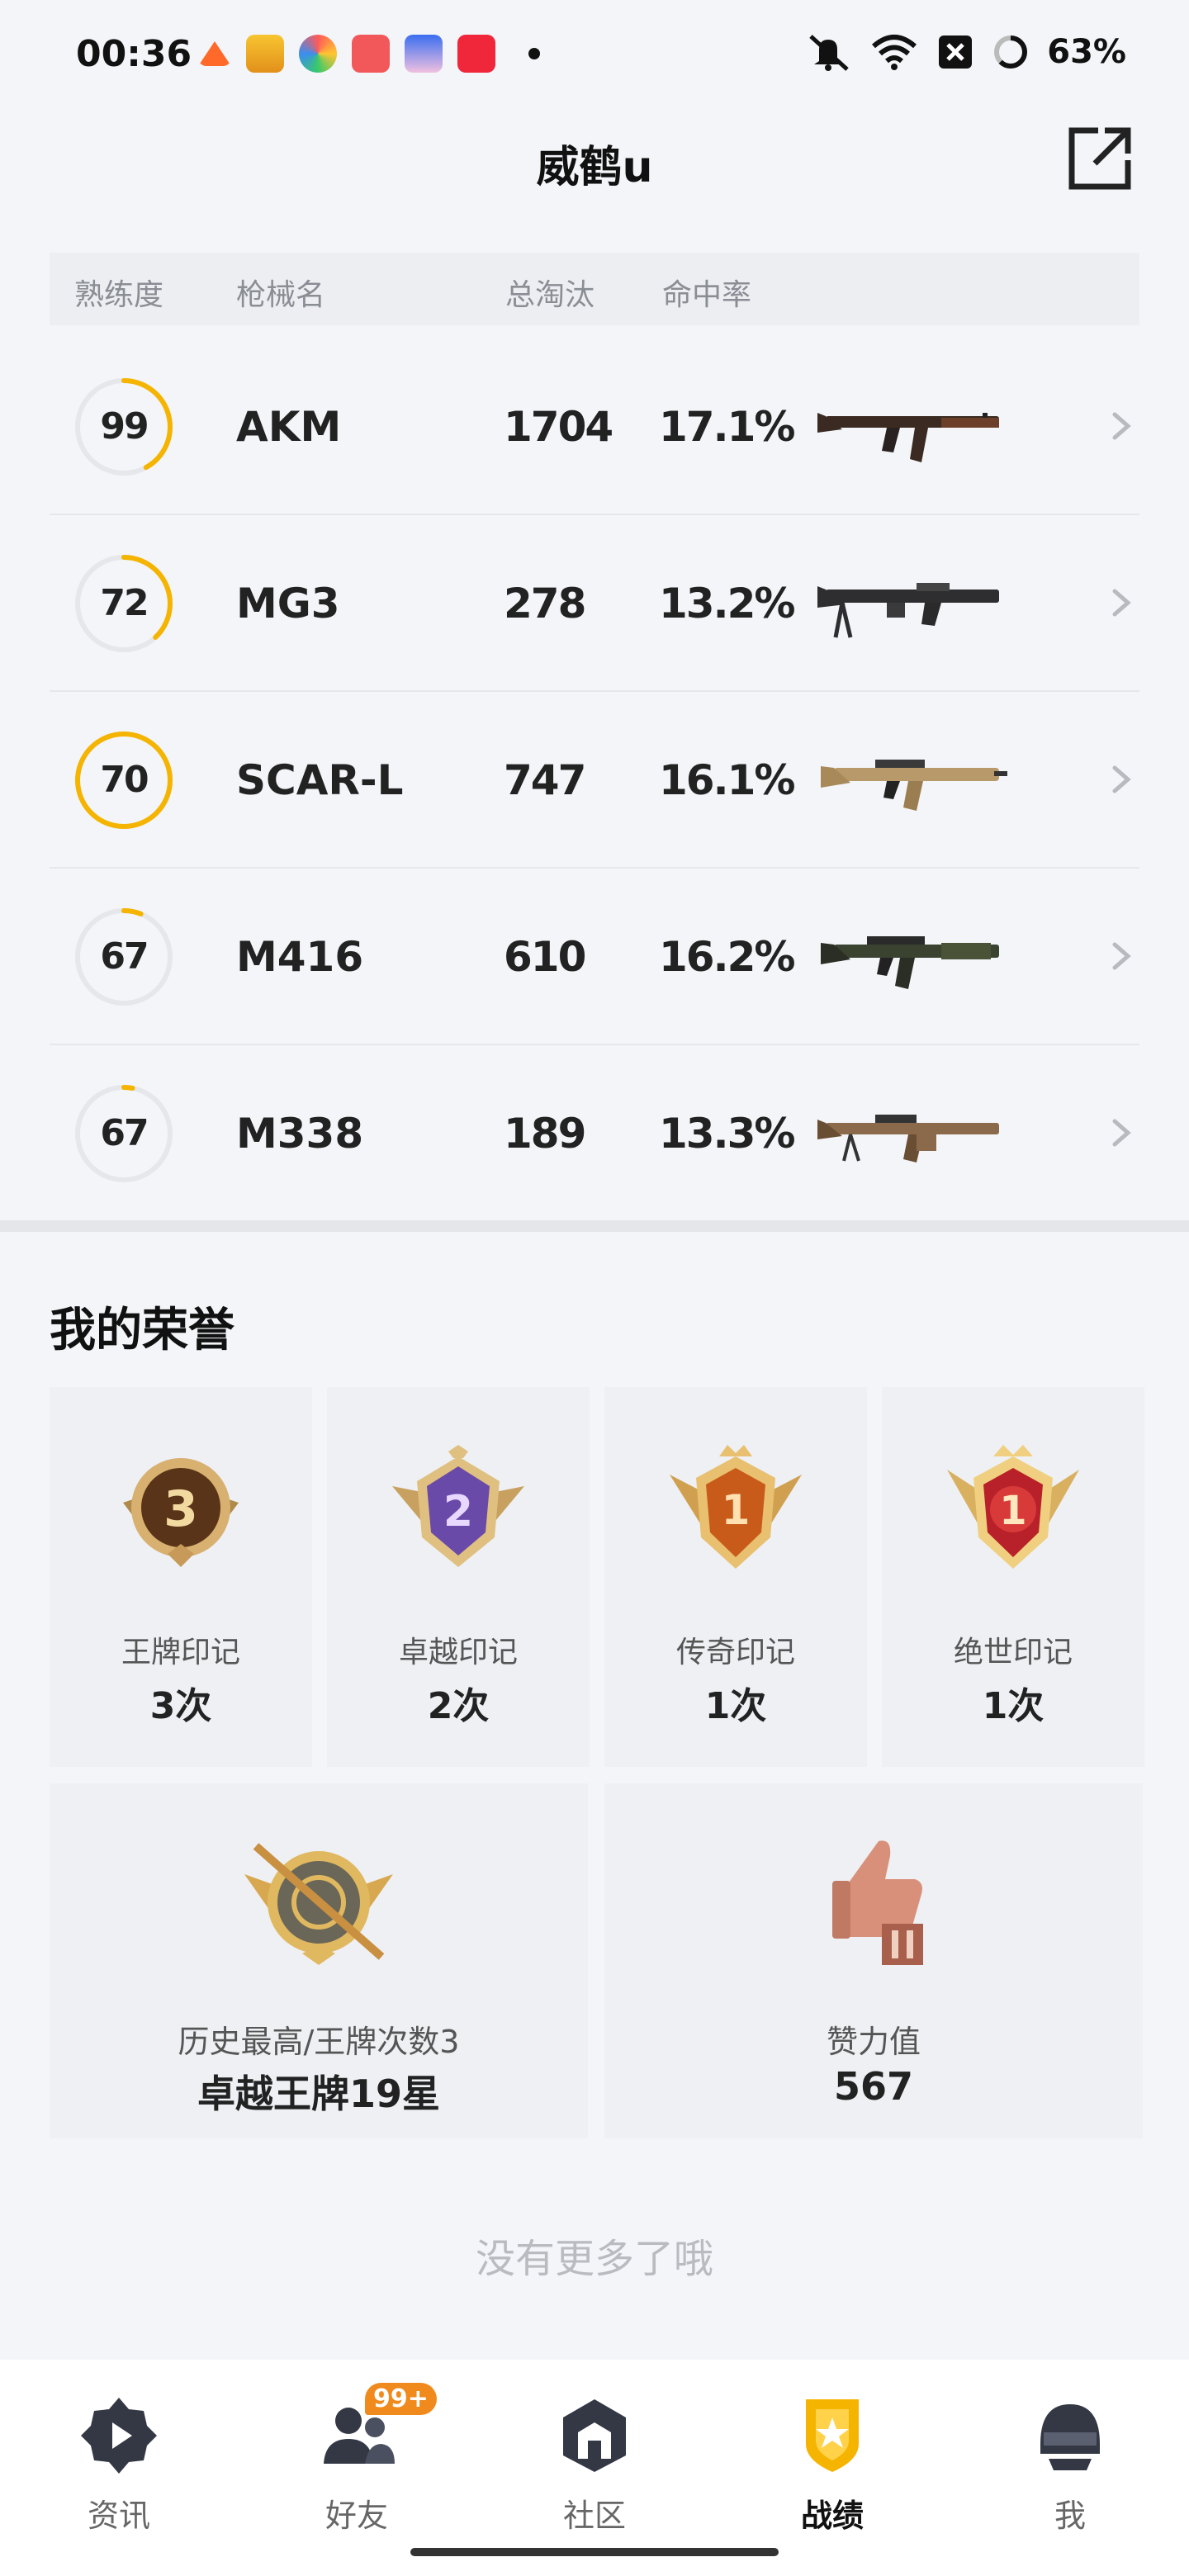  I want to click on column-hit-rate: 命中率, so click(707, 295).